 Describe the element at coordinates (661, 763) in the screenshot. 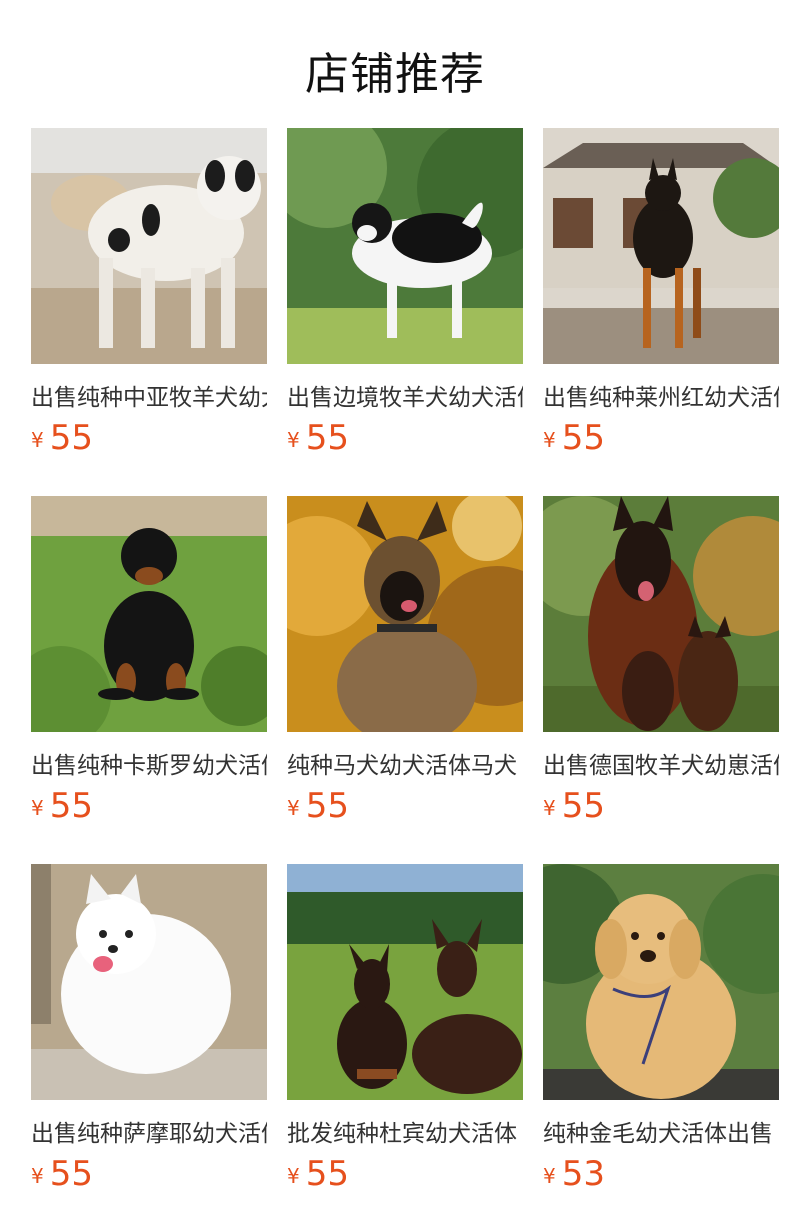

I see `product-name: 出售德国牧羊犬幼崽活体` at that location.